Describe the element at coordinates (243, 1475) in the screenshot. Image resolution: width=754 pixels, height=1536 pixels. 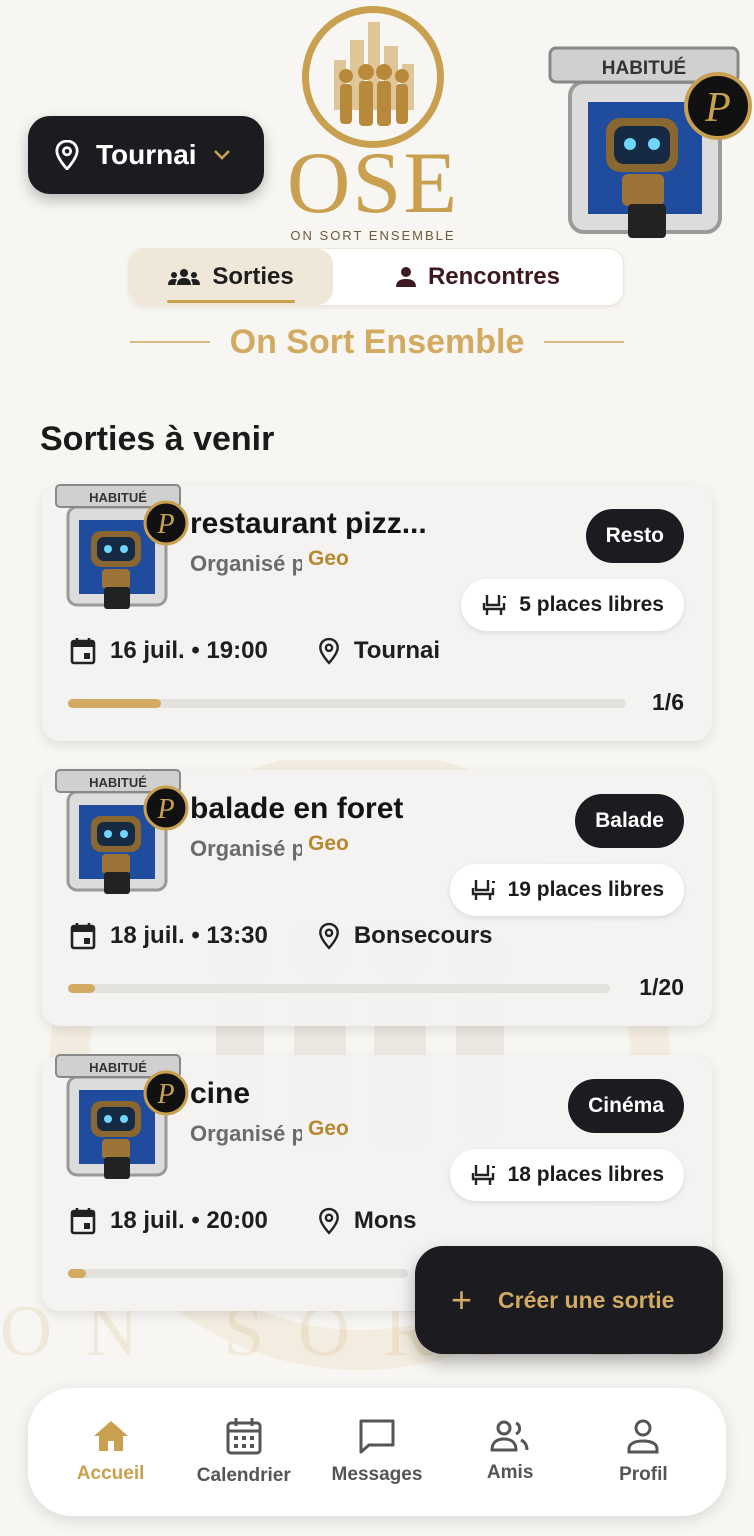
I see `nav-calendrier-label: Calendrier` at that location.